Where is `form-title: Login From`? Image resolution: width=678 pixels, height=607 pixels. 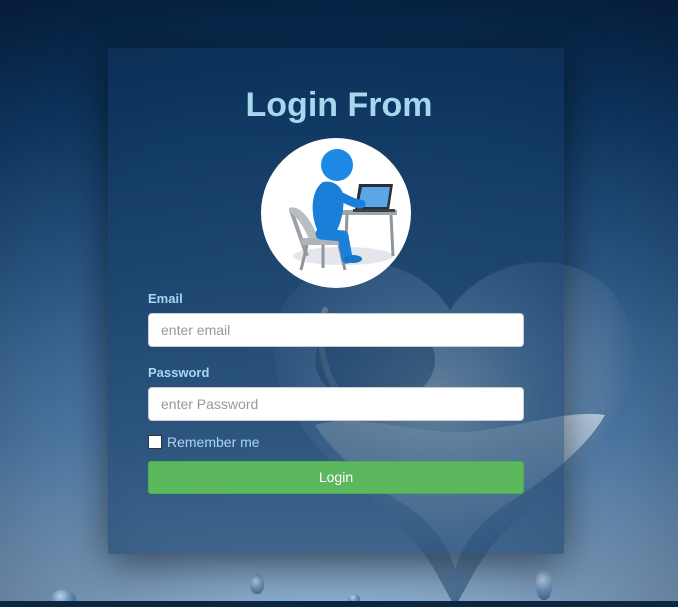 form-title: Login From is located at coordinates (339, 105).